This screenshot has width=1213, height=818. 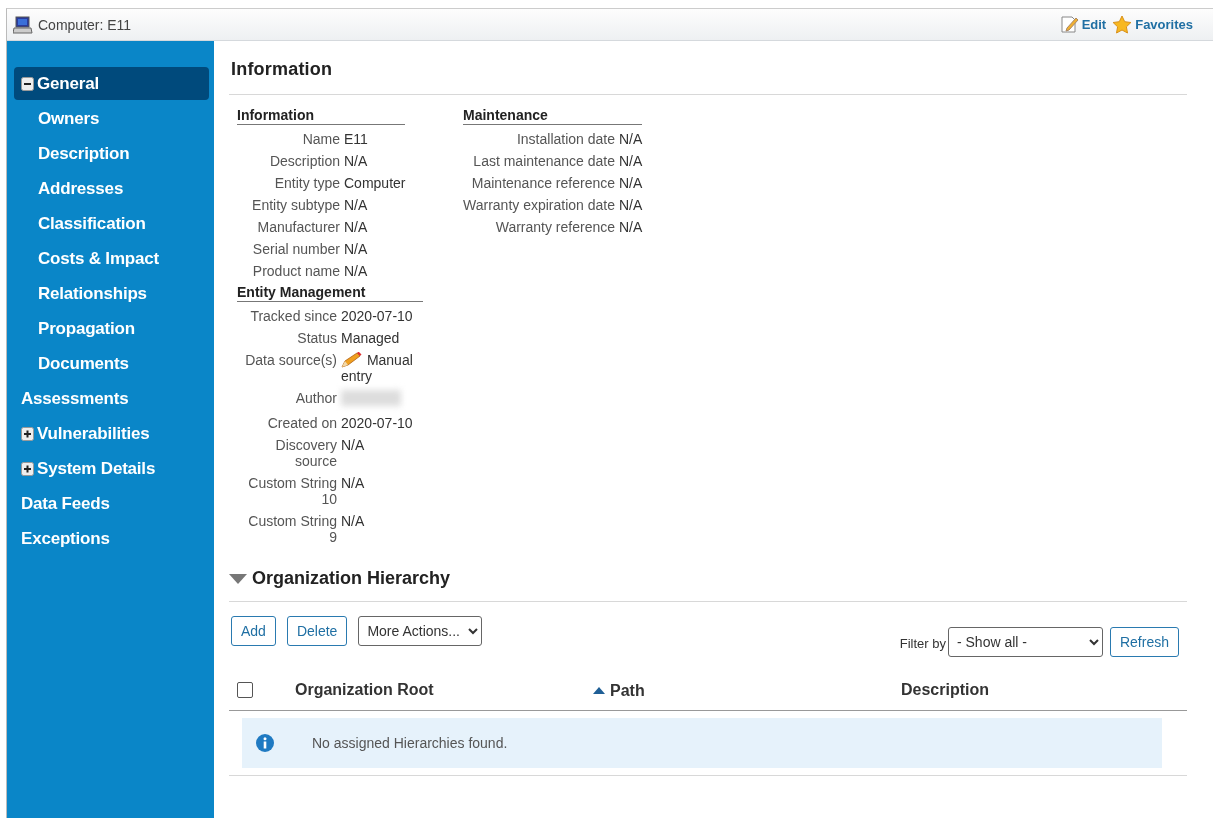 What do you see at coordinates (111, 293) in the screenshot?
I see `sidebar-item: Relationships` at bounding box center [111, 293].